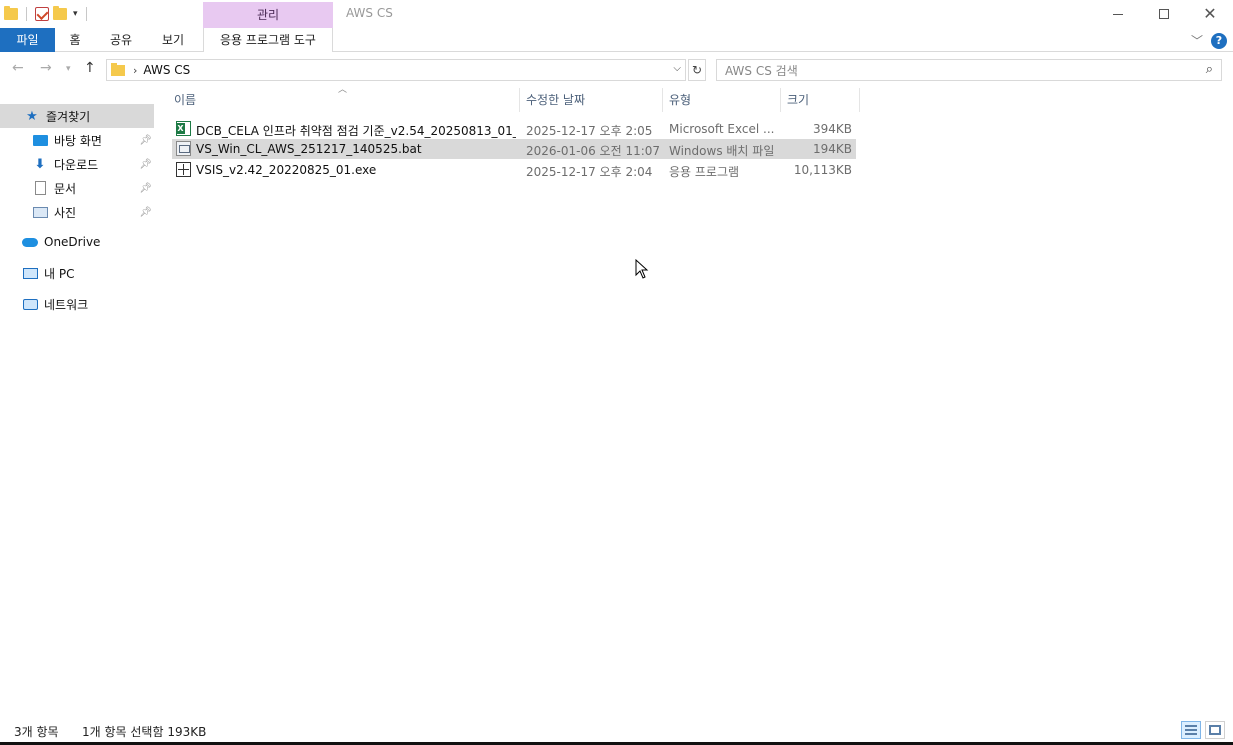 Image resolution: width=1233 pixels, height=745 pixels. Describe the element at coordinates (969, 70) in the screenshot. I see `search-input: AWS CS 검색 ⌕` at that location.